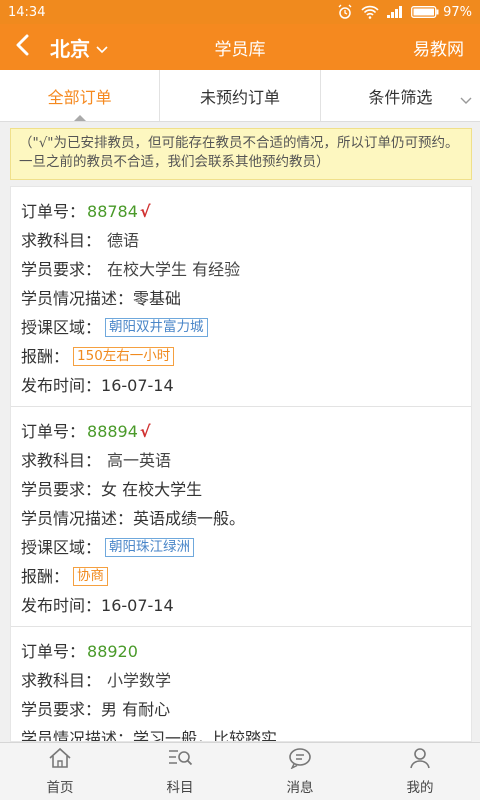 The image size is (480, 800). I want to click on home-icon, so click(60, 760).